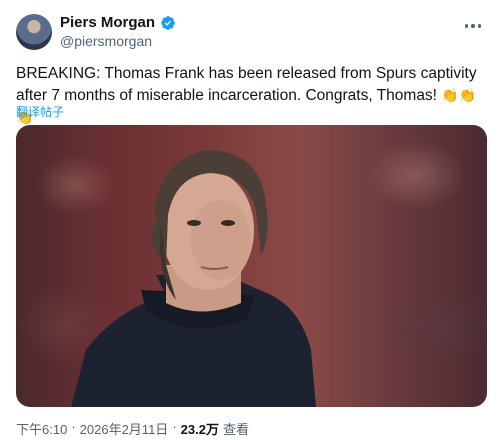  Describe the element at coordinates (473, 26) in the screenshot. I see `more-options-icon` at that location.